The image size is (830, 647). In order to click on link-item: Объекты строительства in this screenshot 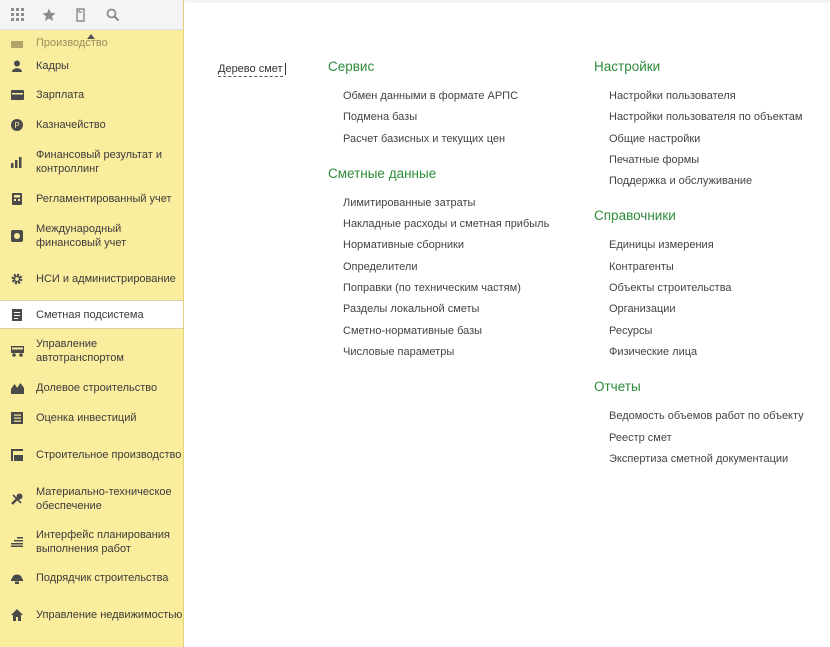, I will do `click(719, 288)`.